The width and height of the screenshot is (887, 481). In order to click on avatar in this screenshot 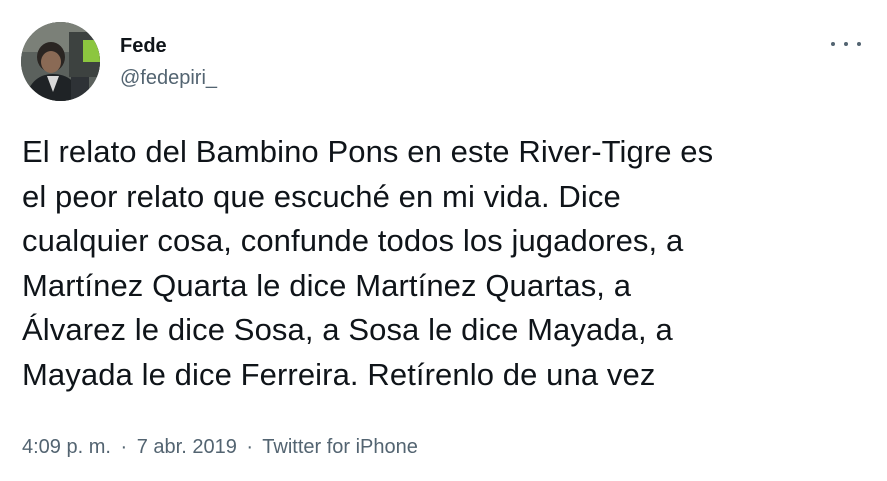, I will do `click(60, 61)`.